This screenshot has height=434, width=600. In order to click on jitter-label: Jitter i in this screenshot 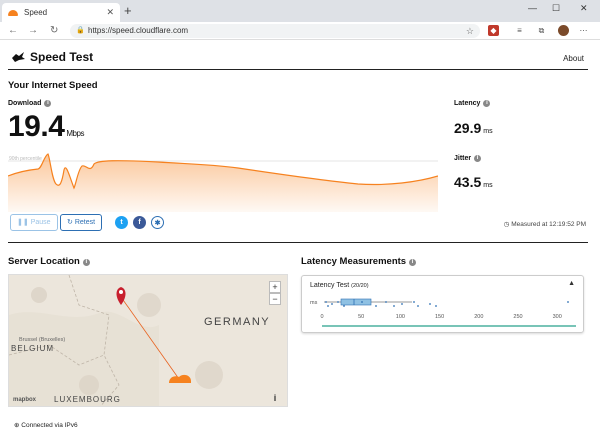, I will do `click(468, 158)`.